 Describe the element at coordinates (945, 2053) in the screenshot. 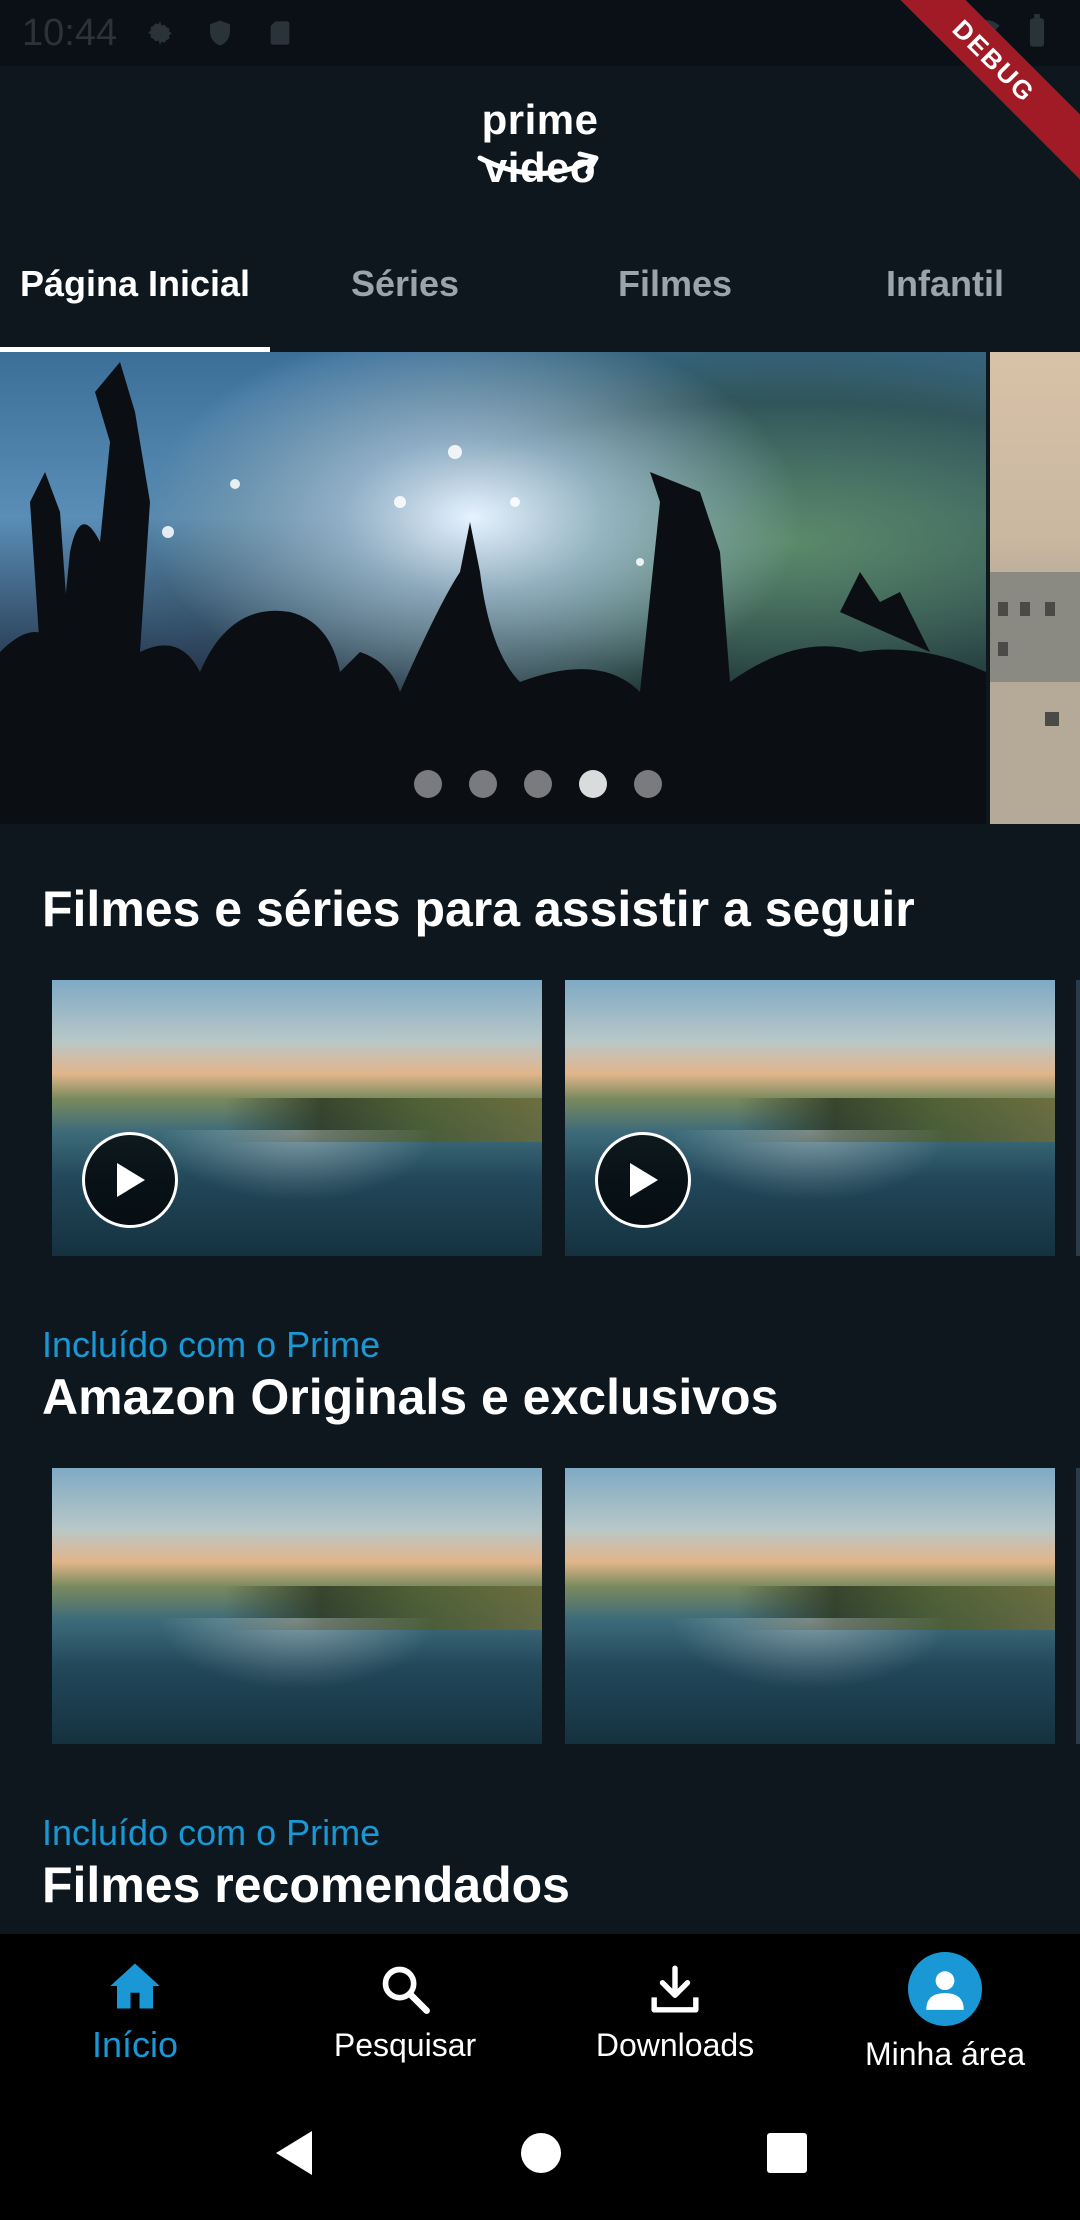

I see `nav-label: Minha área` at that location.